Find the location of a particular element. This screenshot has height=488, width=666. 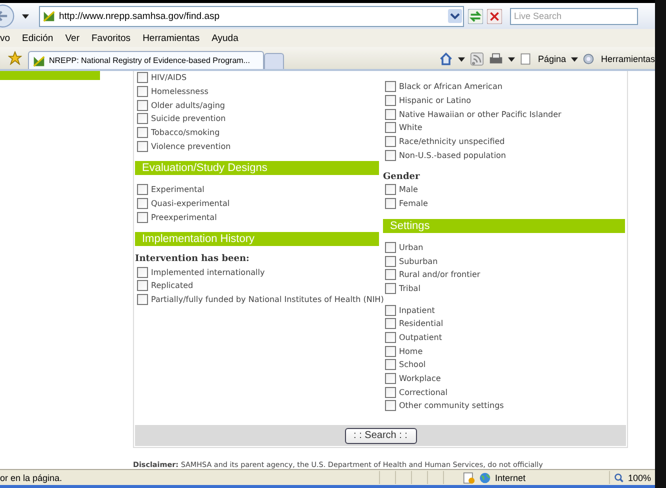

status-text: or en la página. is located at coordinates (32, 477).